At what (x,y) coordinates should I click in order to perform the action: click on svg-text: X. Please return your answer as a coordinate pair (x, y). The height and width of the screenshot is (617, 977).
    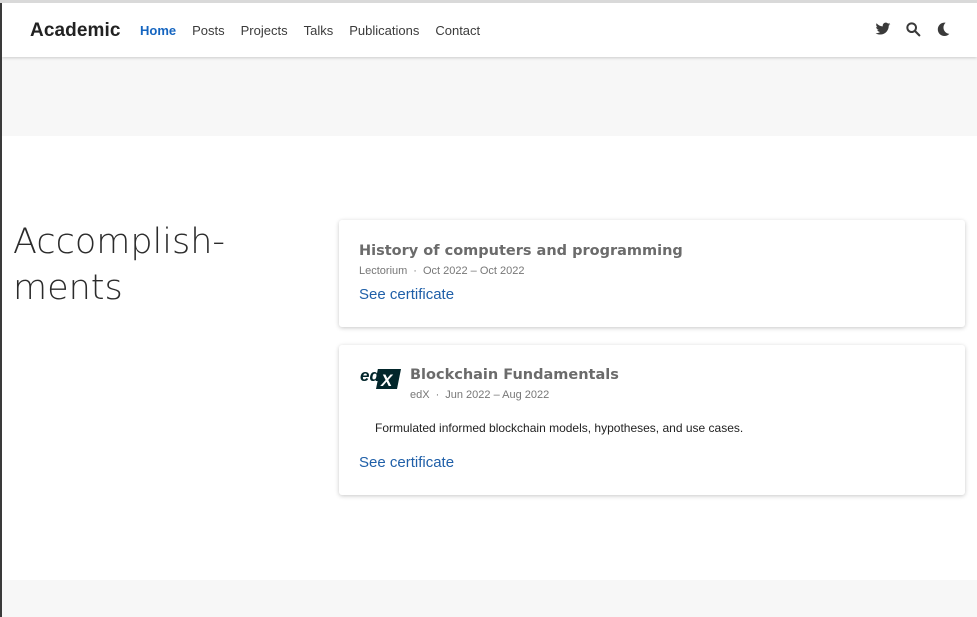
    Looking at the image, I should click on (387, 380).